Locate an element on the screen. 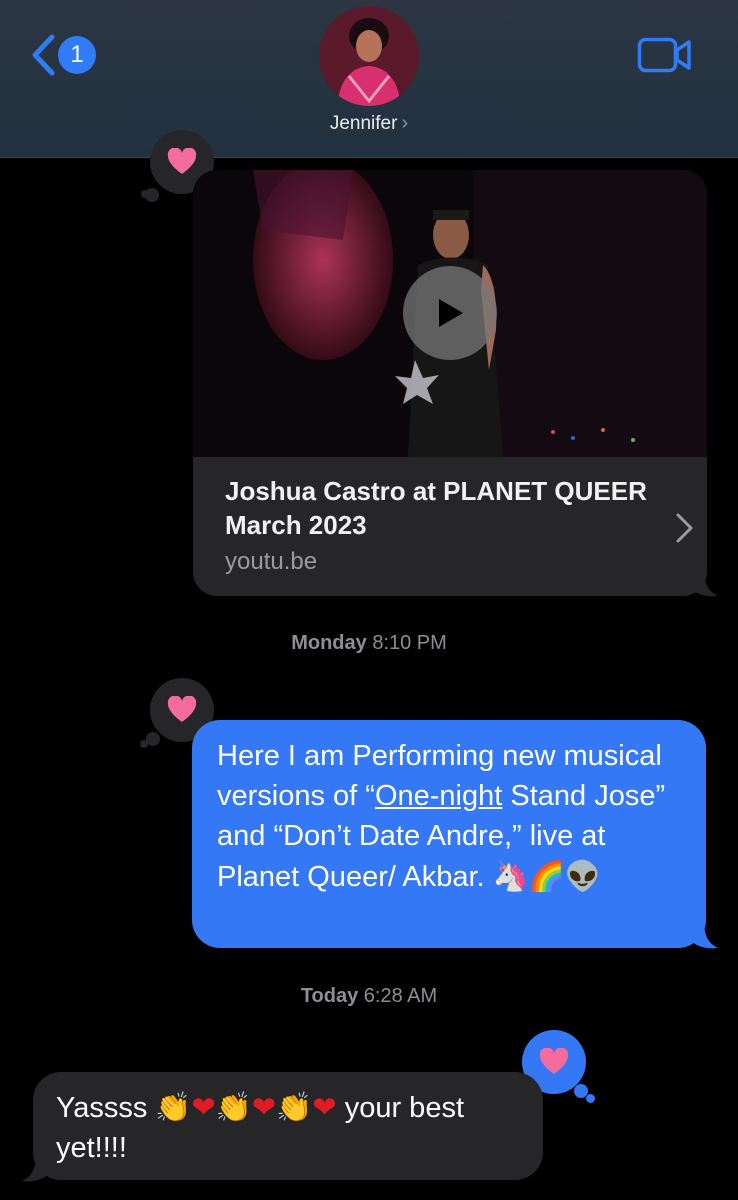 This screenshot has width=738, height=1200. video-camera-icon is located at coordinates (664, 55).